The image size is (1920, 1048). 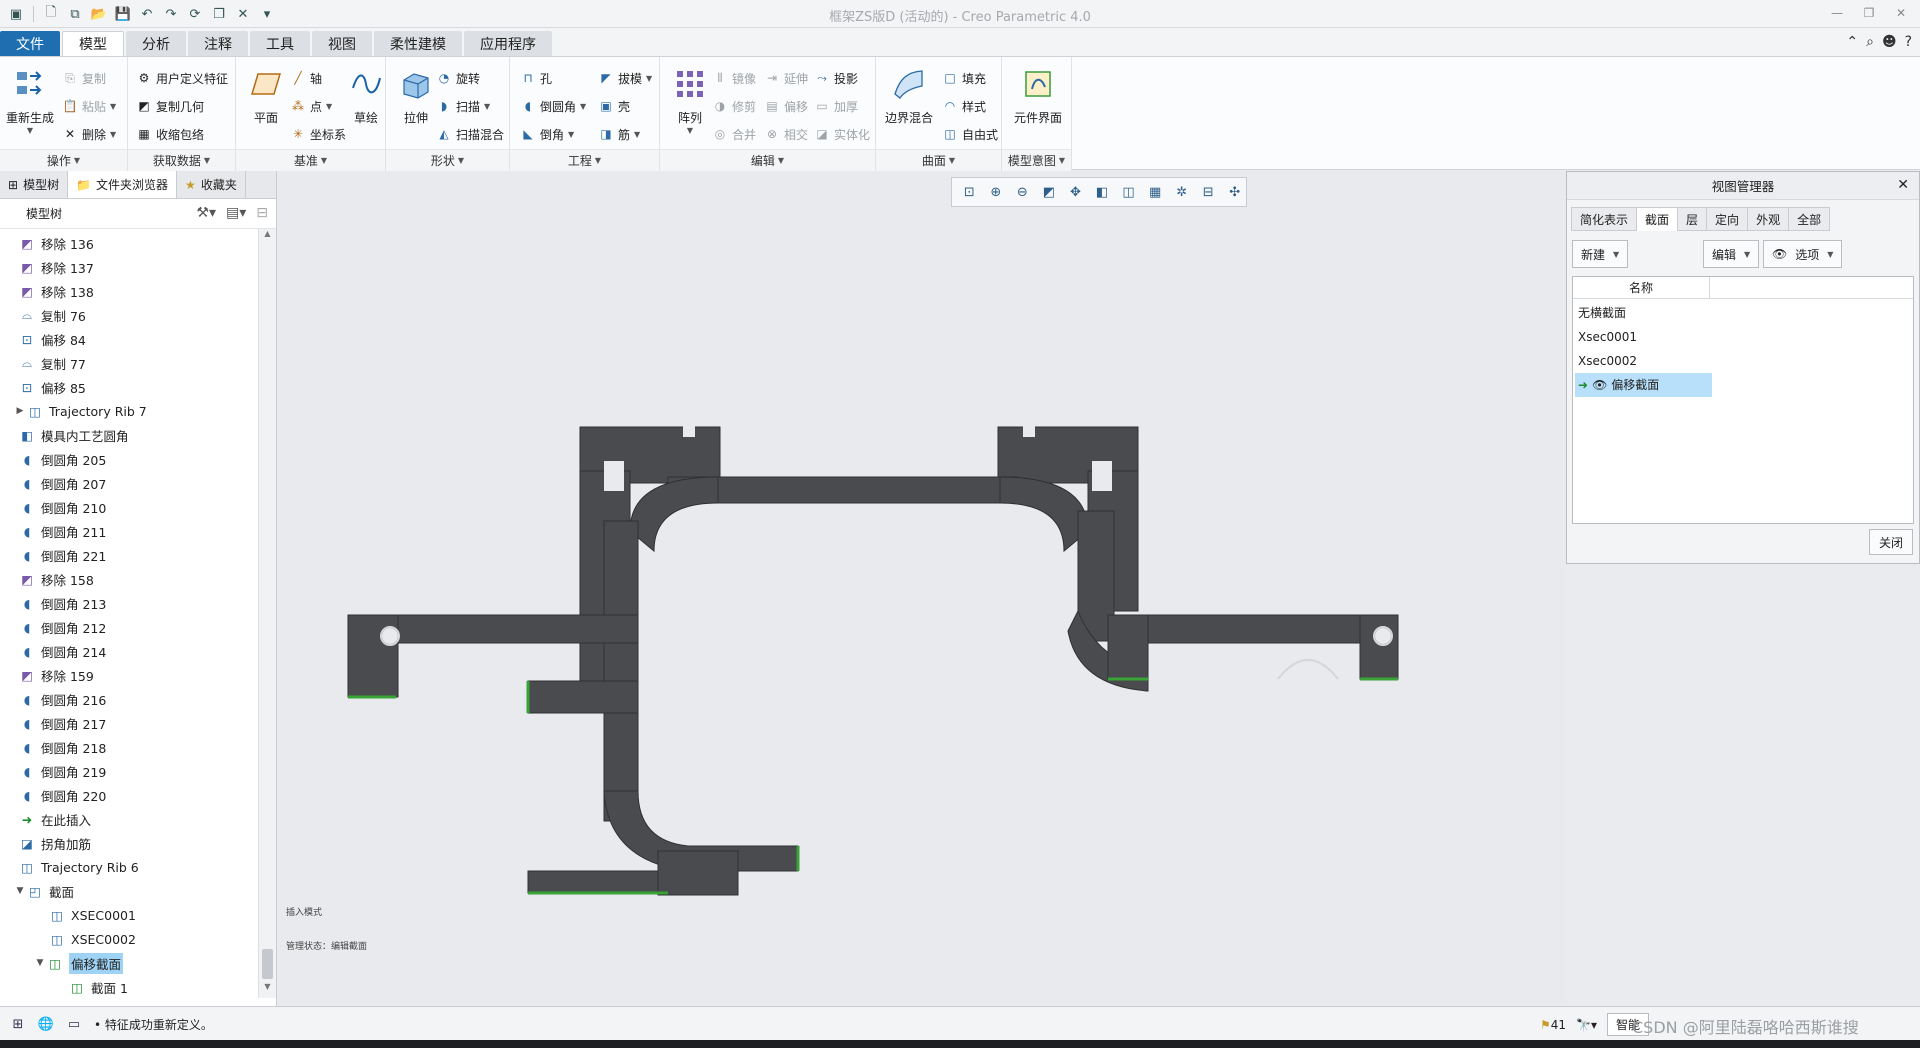 What do you see at coordinates (62, 603) in the screenshot?
I see `tree-item: ◖ 倒圆角 213` at bounding box center [62, 603].